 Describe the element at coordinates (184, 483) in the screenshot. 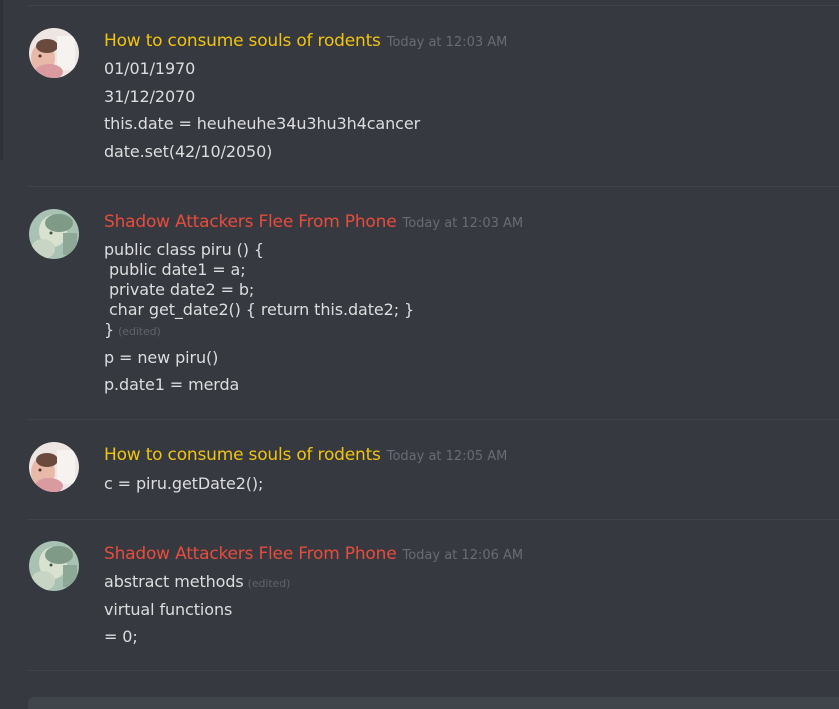

I see `message-line: c = piru.getDate2();` at that location.